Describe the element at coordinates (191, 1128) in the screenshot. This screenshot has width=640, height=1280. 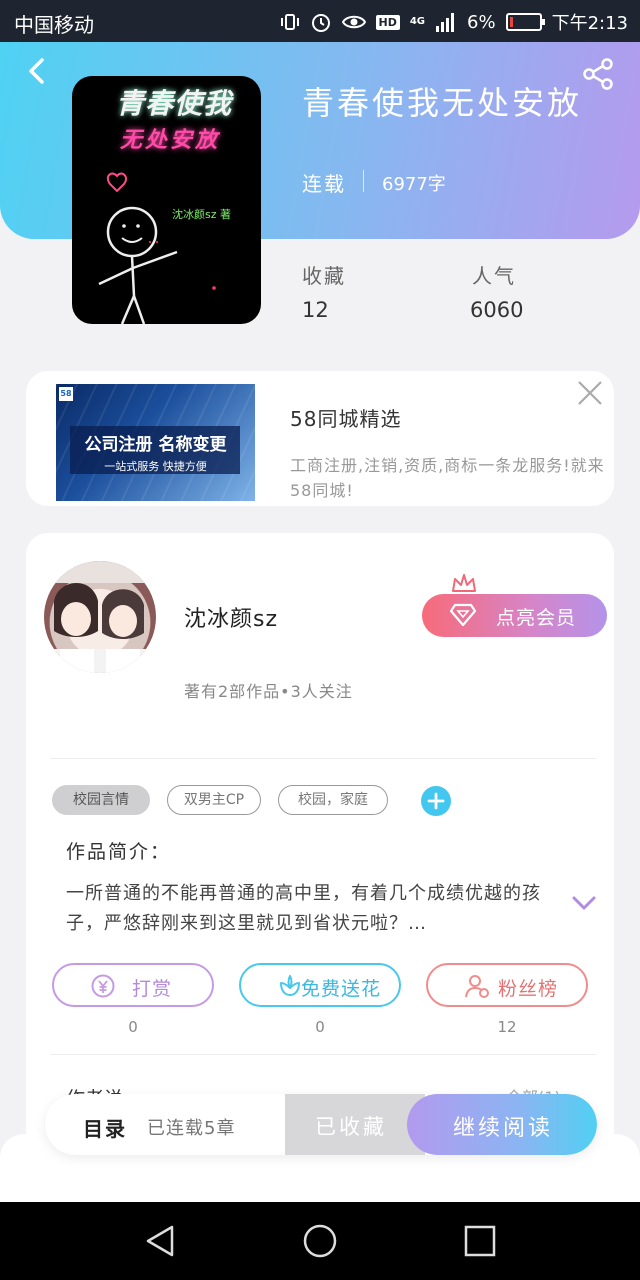
I see `chapter-status: 已连载5章` at that location.